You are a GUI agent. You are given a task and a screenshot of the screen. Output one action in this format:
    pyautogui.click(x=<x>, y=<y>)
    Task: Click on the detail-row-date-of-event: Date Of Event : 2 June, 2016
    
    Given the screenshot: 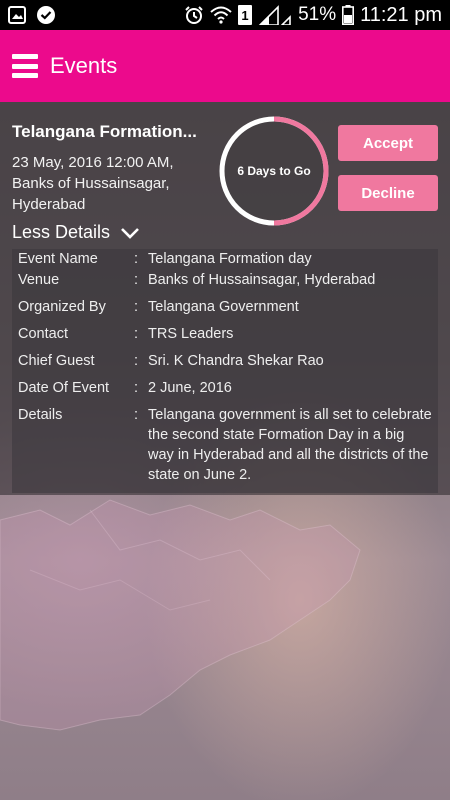 What is the action you would take?
    pyautogui.click(x=225, y=388)
    